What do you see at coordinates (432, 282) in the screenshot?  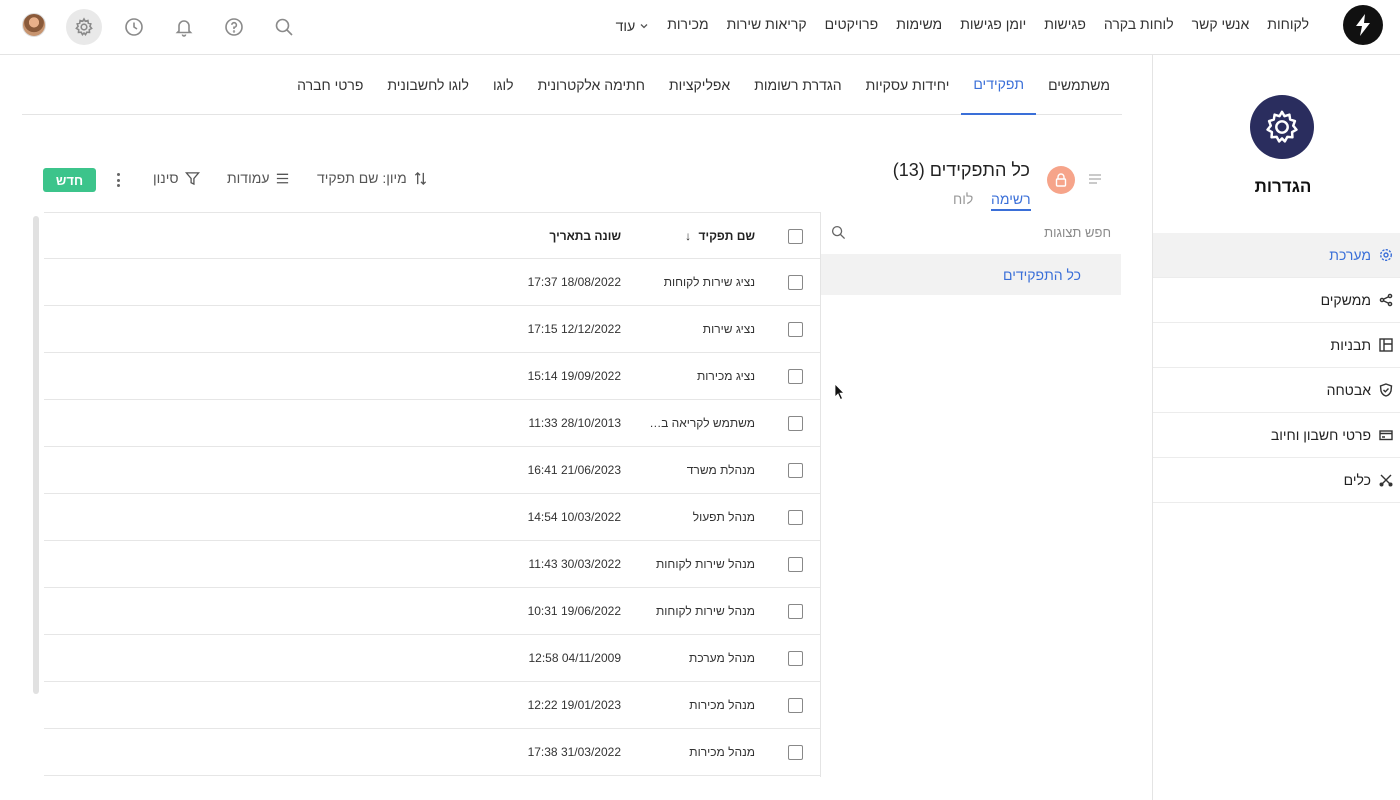 I see `table-row: נציג שירות לקוחות 17:37 18/08/2022` at bounding box center [432, 282].